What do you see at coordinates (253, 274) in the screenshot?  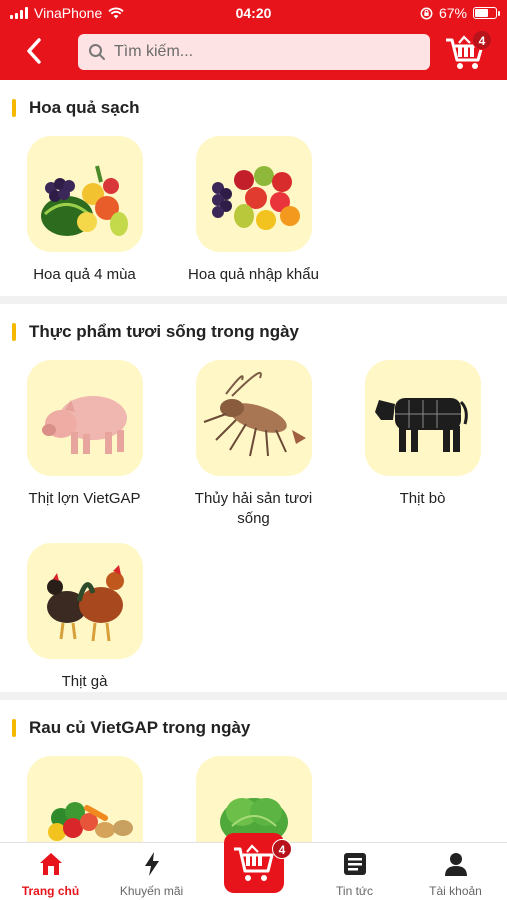 I see `category-label: Hoa quả nhập khẩu` at bounding box center [253, 274].